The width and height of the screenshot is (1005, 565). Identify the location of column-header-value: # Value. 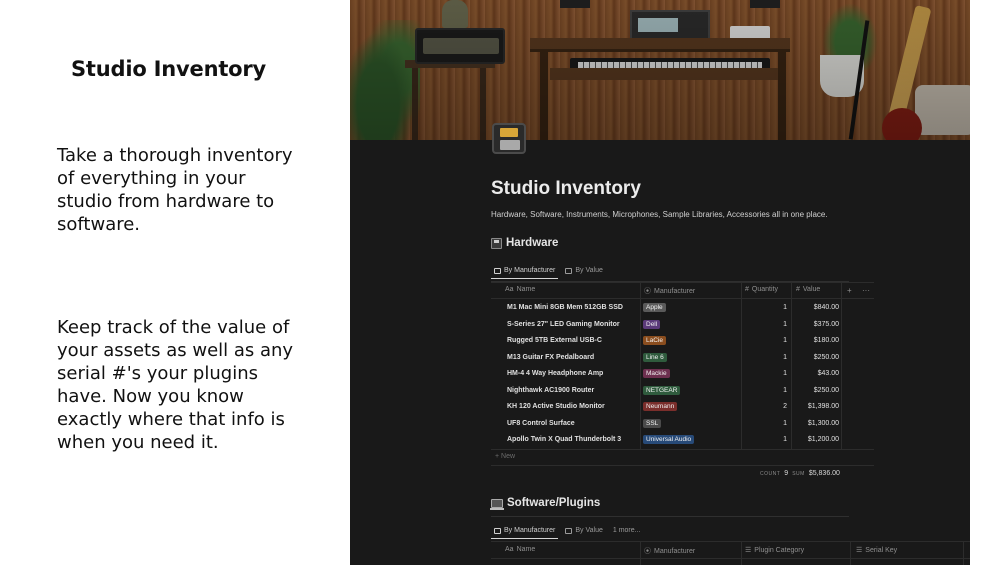
(808, 289).